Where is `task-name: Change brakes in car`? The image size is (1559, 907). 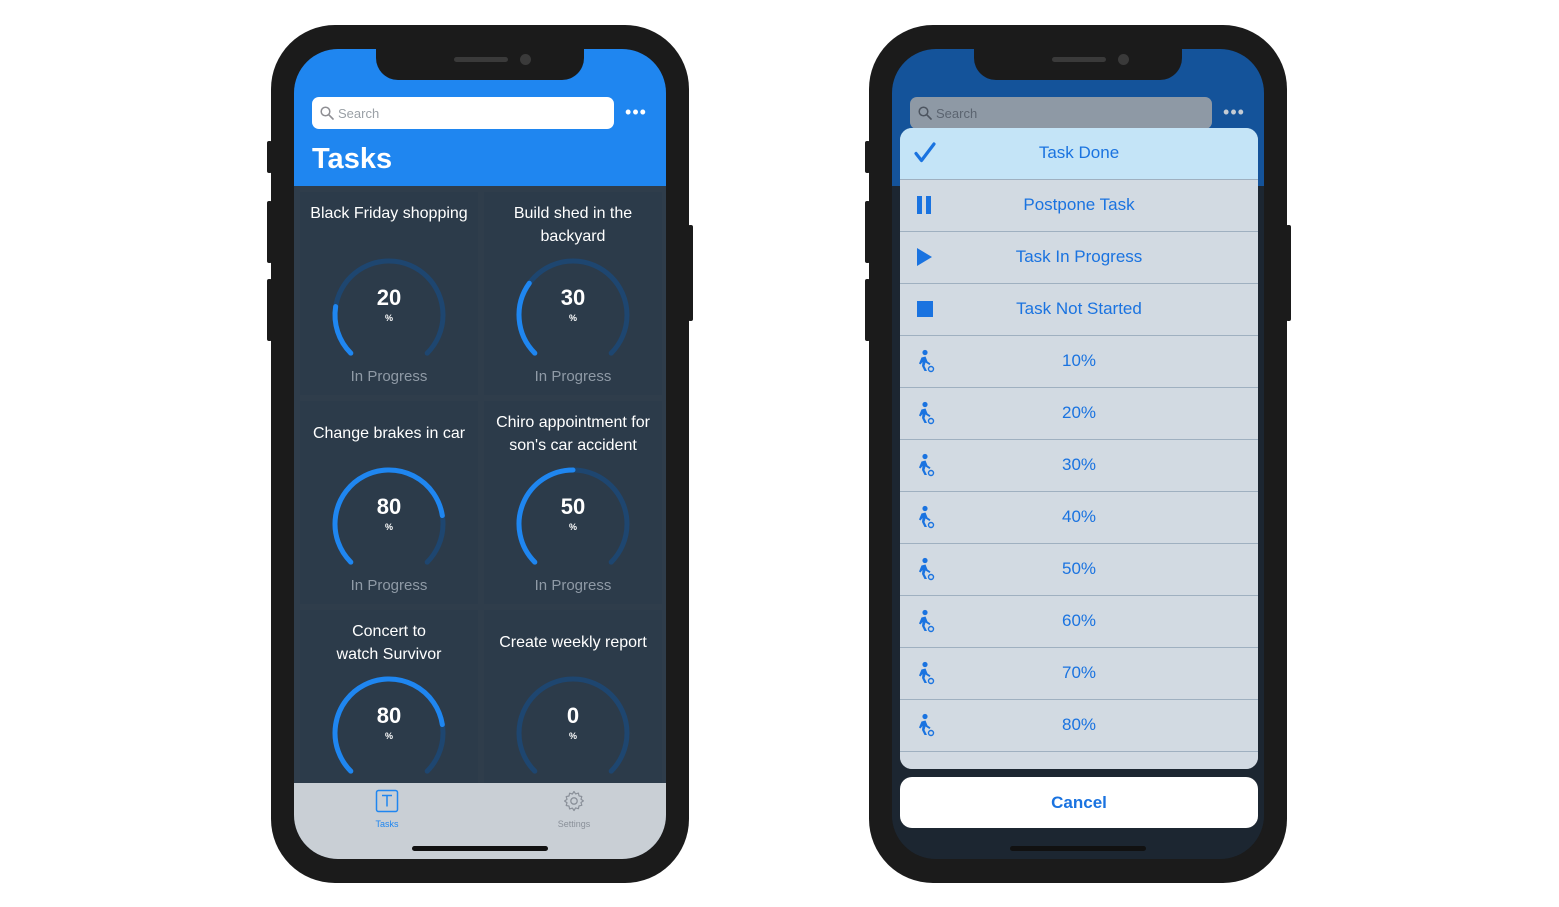 task-name: Change brakes in car is located at coordinates (389, 433).